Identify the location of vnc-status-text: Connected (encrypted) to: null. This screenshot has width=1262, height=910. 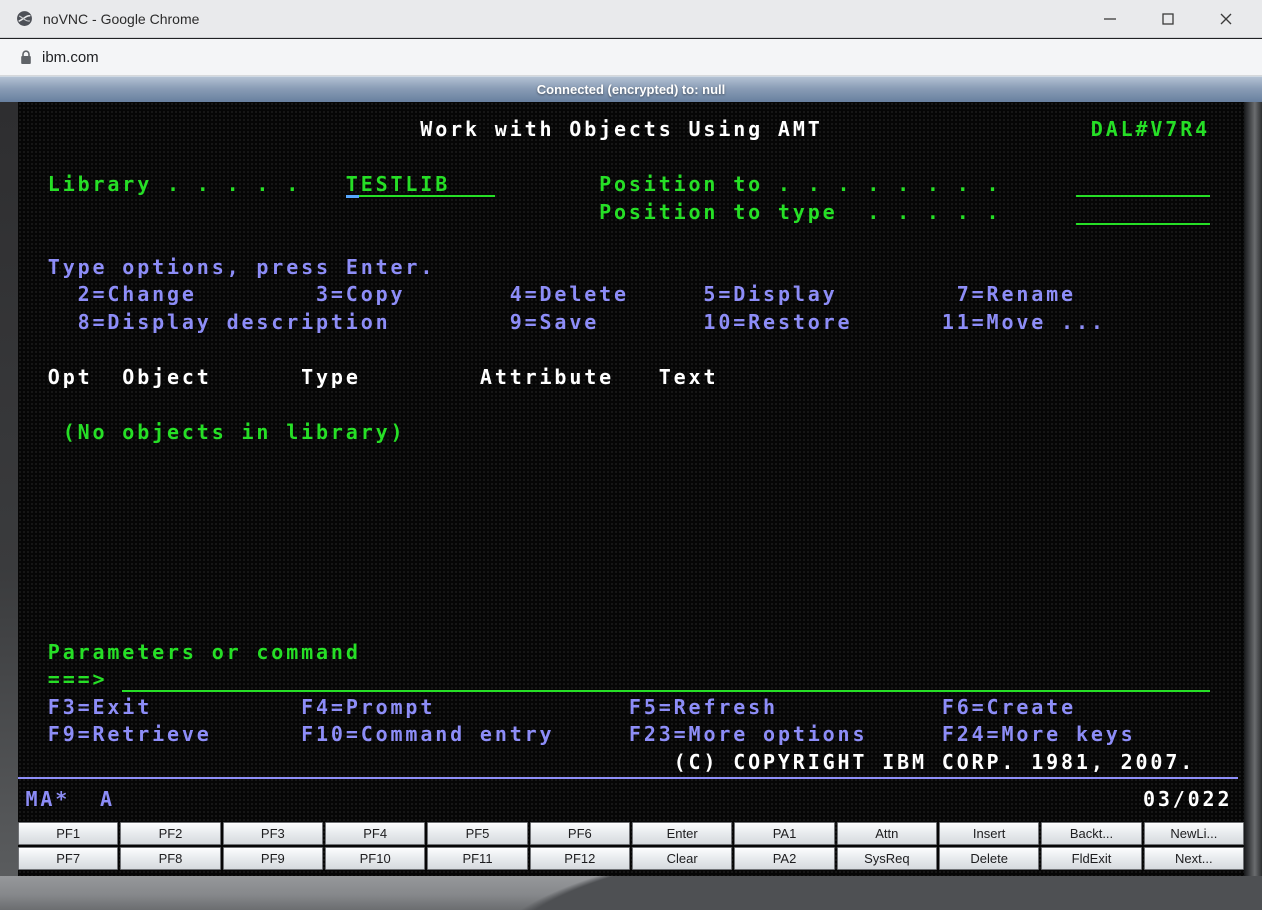
(631, 89).